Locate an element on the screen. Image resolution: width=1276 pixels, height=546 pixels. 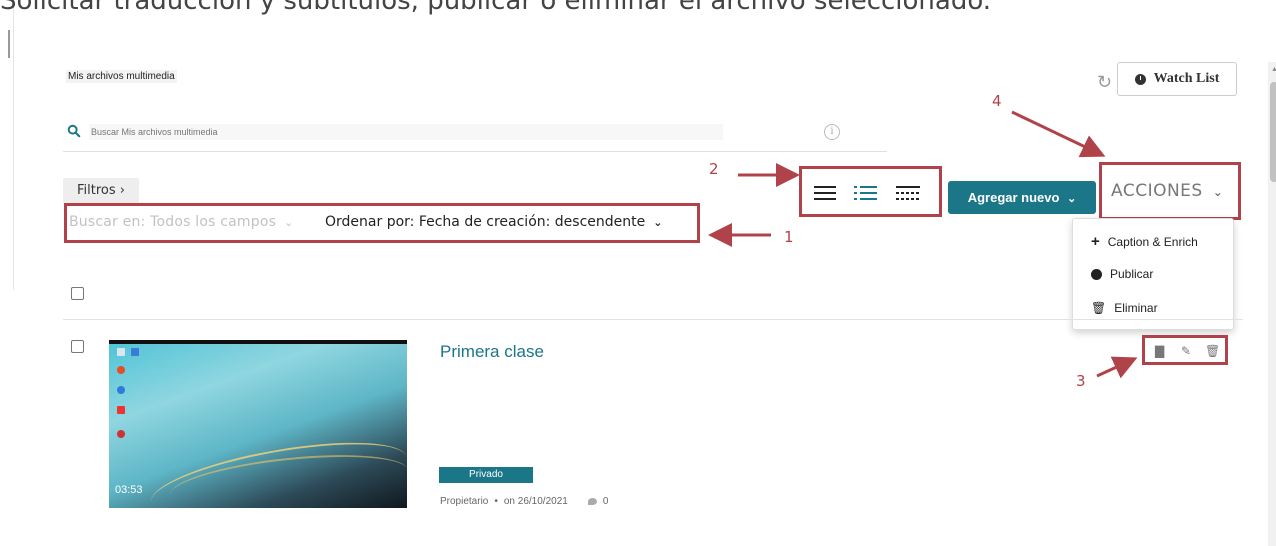
actions-highlight: ACCIONES ⌄ is located at coordinates (1170, 191).